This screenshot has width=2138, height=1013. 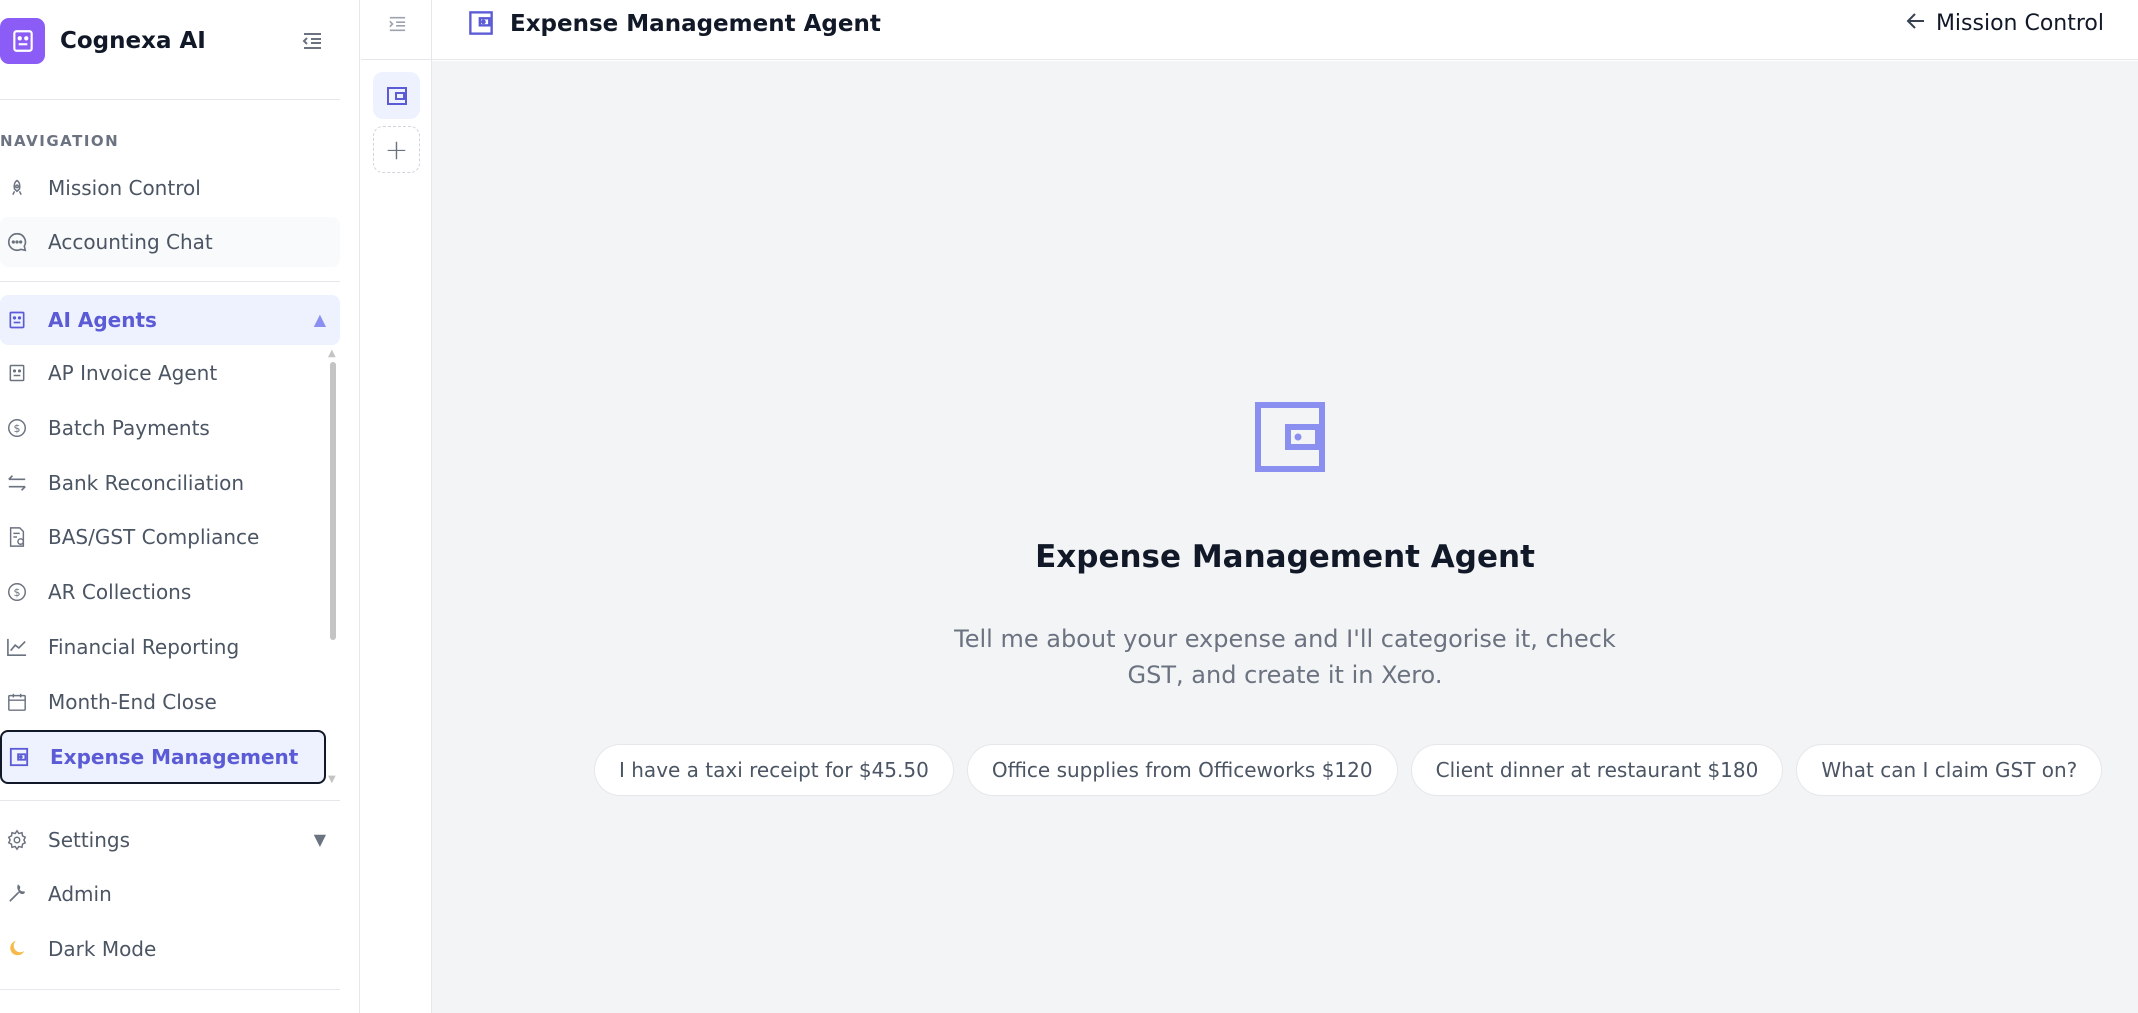 I want to click on gear-icon, so click(x=17, y=840).